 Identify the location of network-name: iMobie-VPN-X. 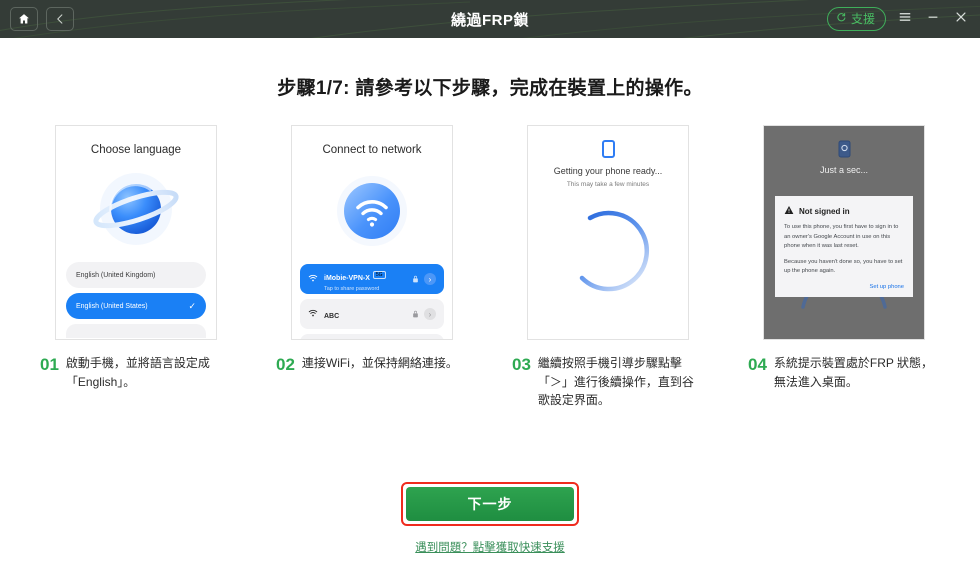
(347, 278).